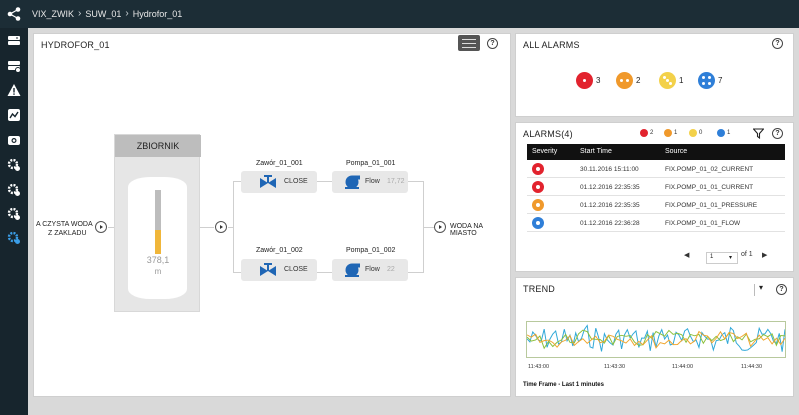 This screenshot has width=799, height=415. I want to click on junction-port-button, so click(221, 227).